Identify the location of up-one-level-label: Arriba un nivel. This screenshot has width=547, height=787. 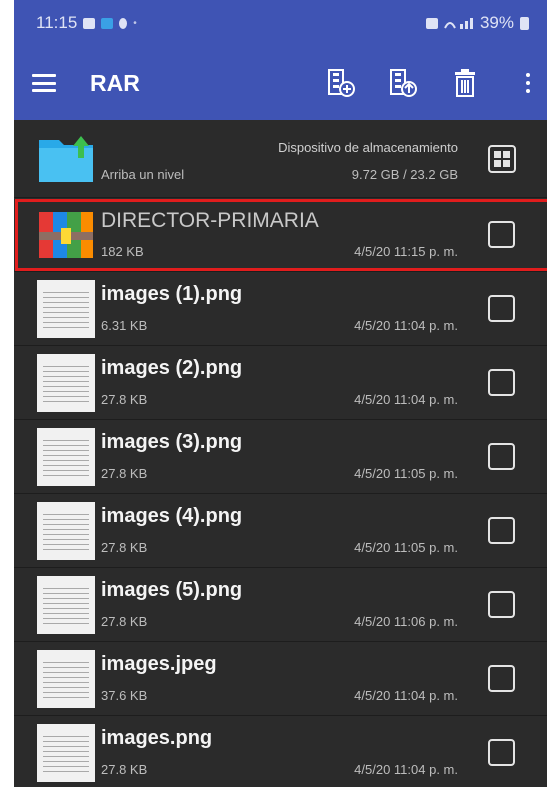
(143, 174).